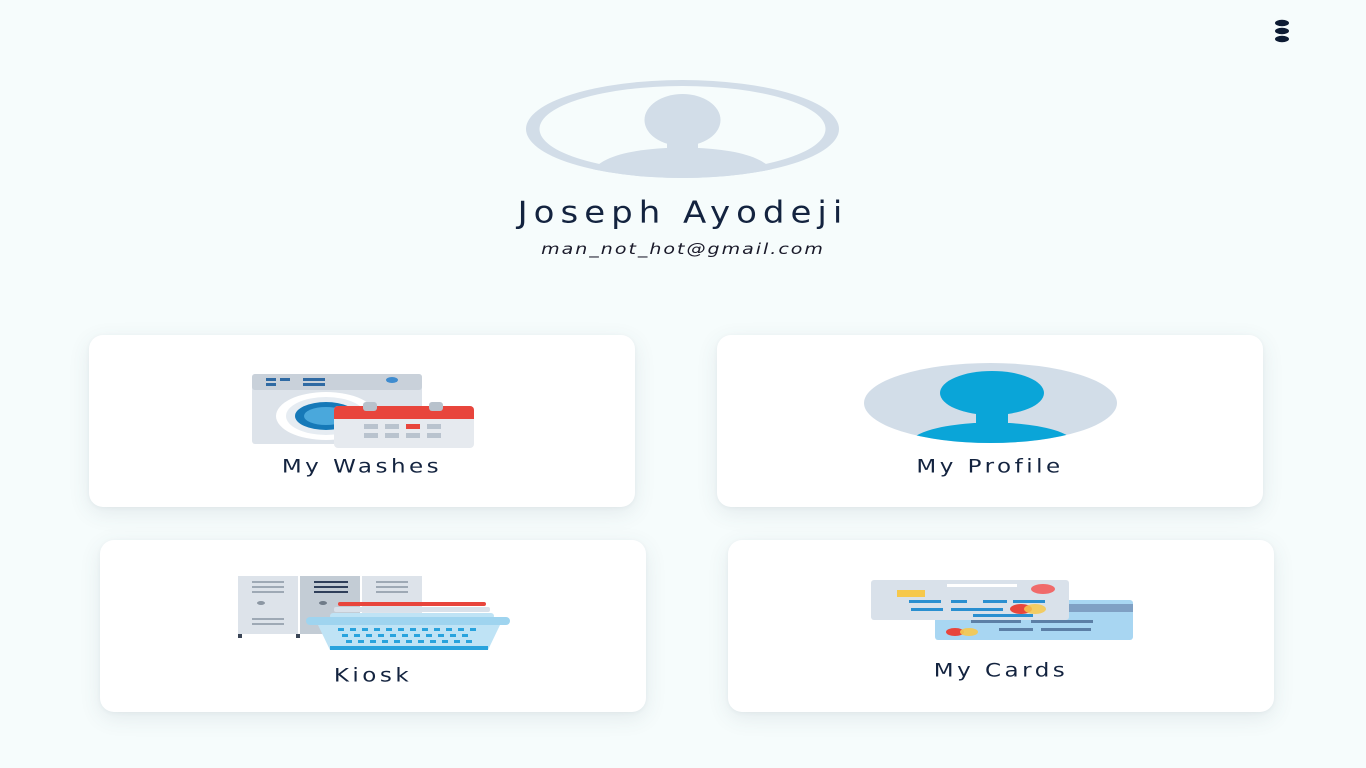 This screenshot has height=768, width=1366. I want to click on user-avatar, so click(682, 129).